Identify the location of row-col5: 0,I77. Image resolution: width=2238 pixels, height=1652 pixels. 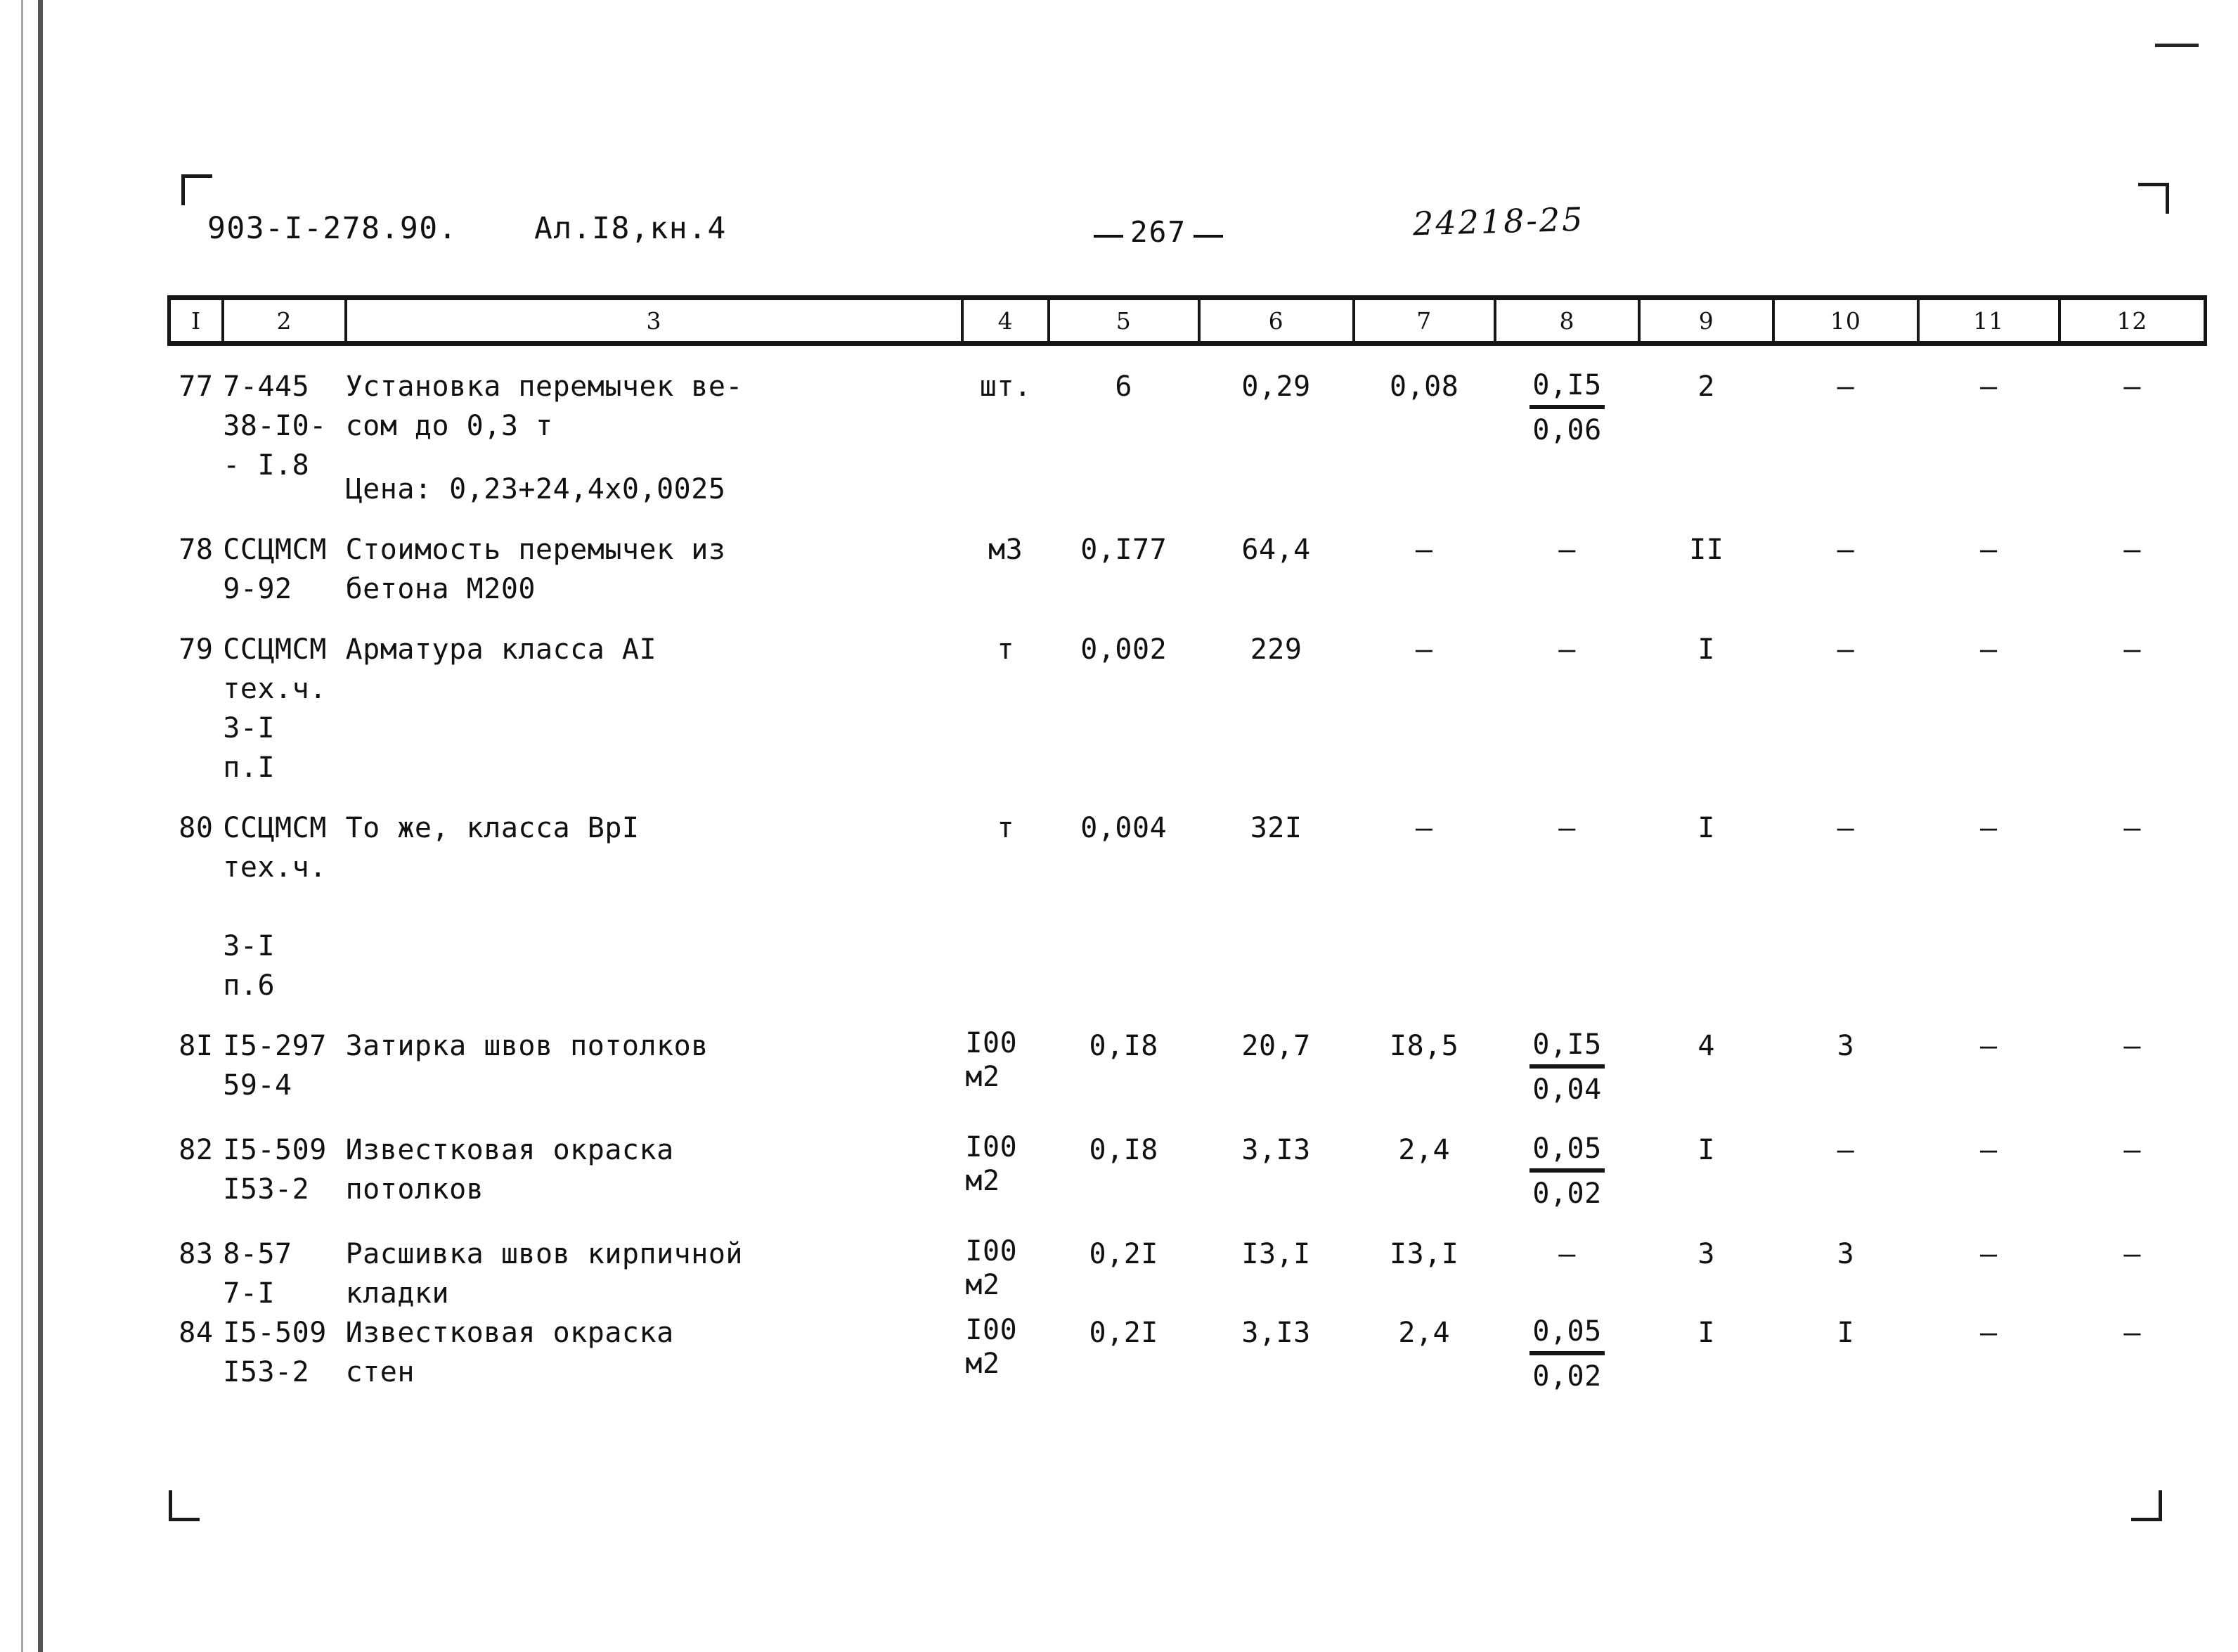
(1123, 550).